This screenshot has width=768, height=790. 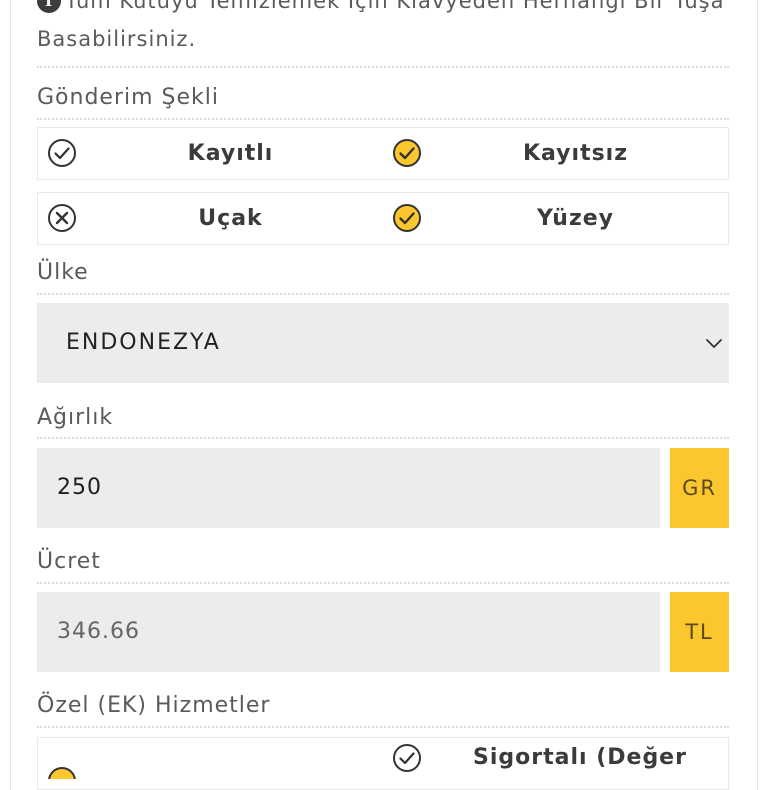 I want to click on price-unit-badge: TL, so click(x=699, y=632).